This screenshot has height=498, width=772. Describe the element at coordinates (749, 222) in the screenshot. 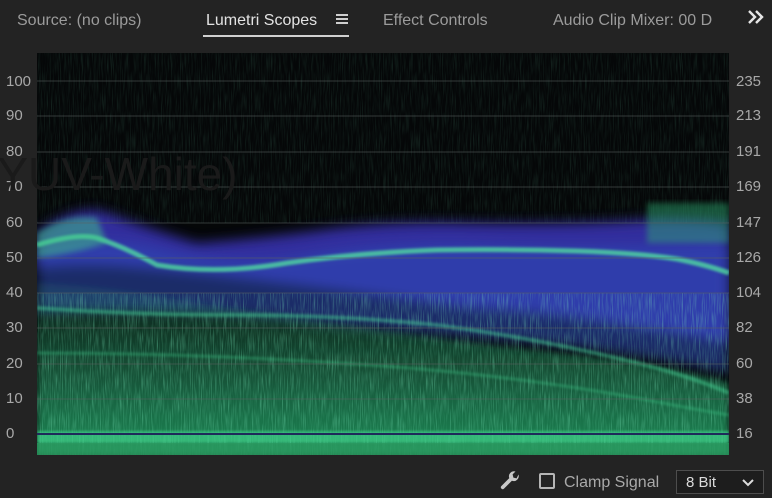

I see `axis-label-right: 147` at that location.